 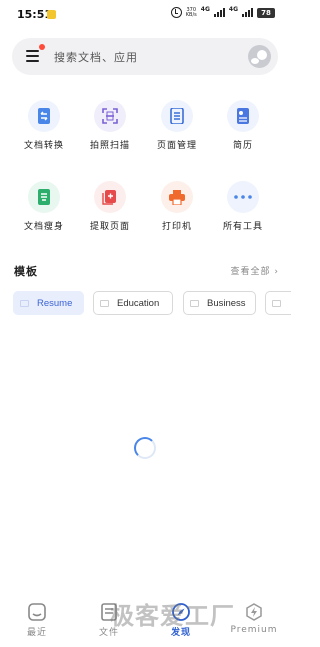 I want to click on doc-slim-icon, so click(x=44, y=197).